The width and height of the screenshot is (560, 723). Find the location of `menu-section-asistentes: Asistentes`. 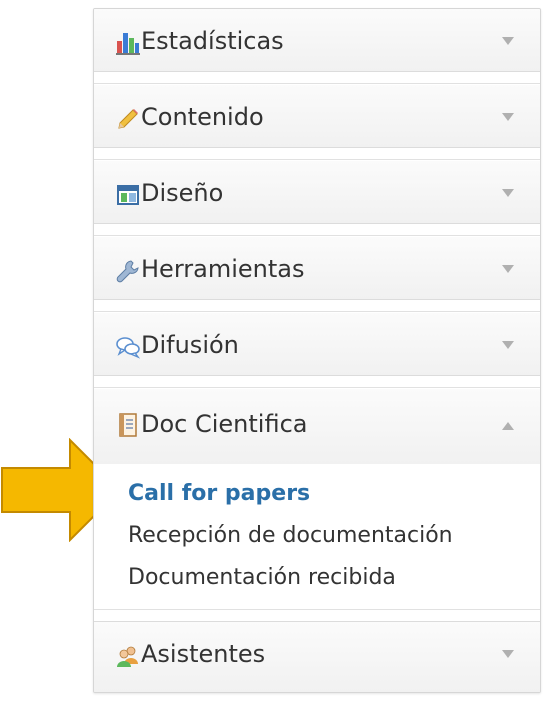

menu-section-asistentes: Asistentes is located at coordinates (317, 657).